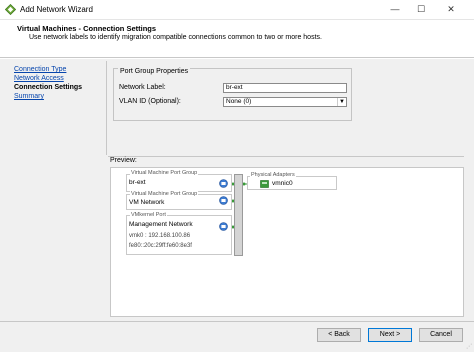 This screenshot has width=474, height=352. Describe the element at coordinates (282, 183) in the screenshot. I see `physical-adapter-name: vmnic0` at that location.